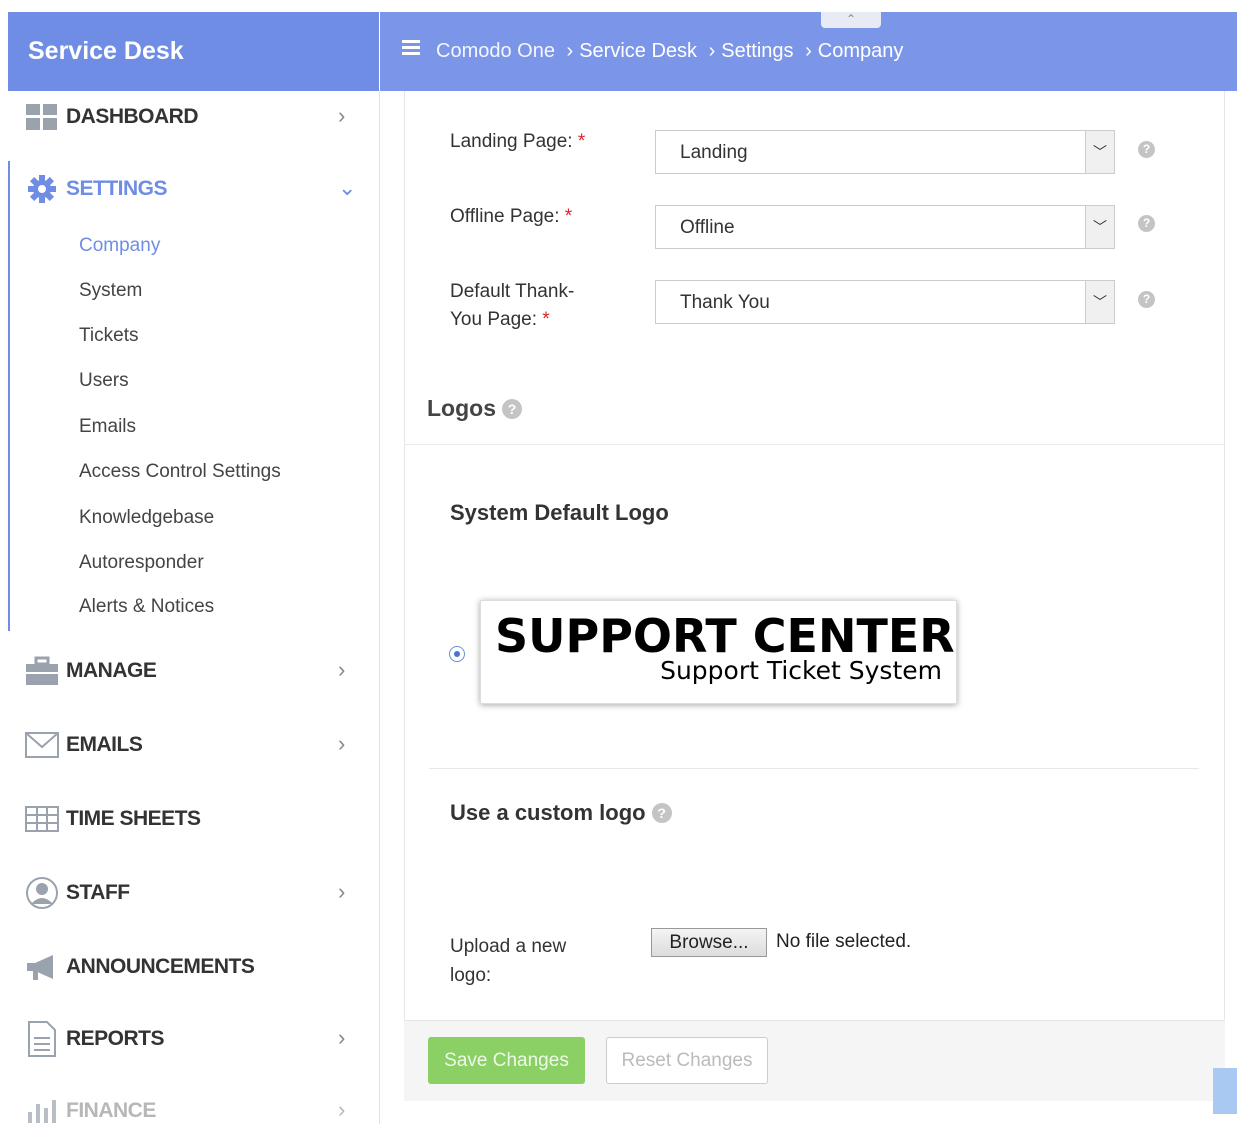  I want to click on sidebar-item-manage: MANAGE, so click(90, 671).